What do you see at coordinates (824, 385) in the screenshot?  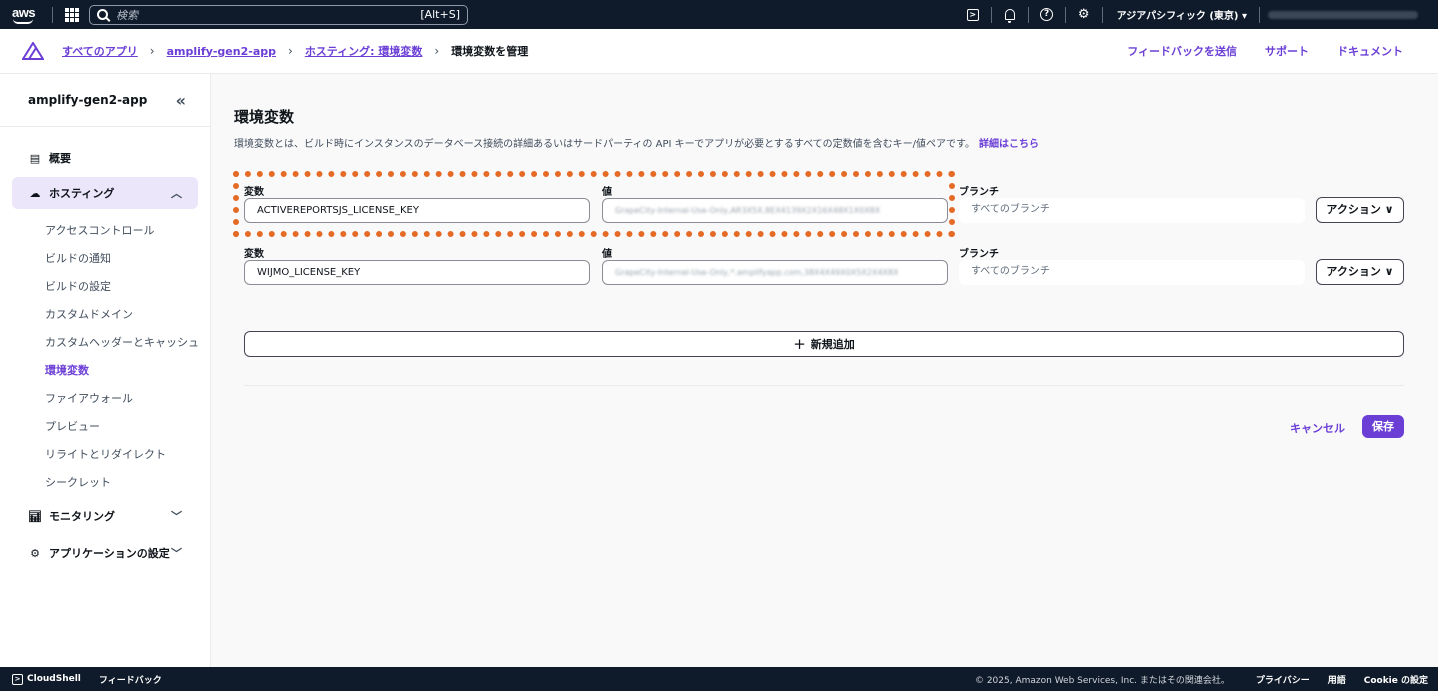 I see `divider` at bounding box center [824, 385].